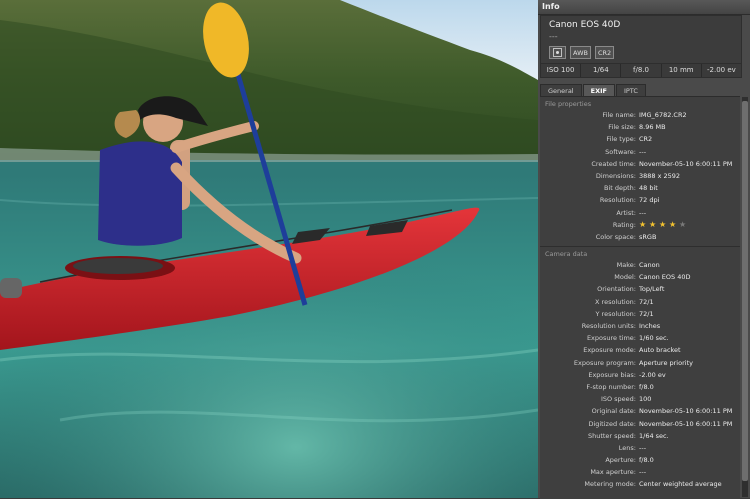 The image size is (750, 499). What do you see at coordinates (616, 313) in the screenshot?
I see `property-label: Y resolution:` at bounding box center [616, 313].